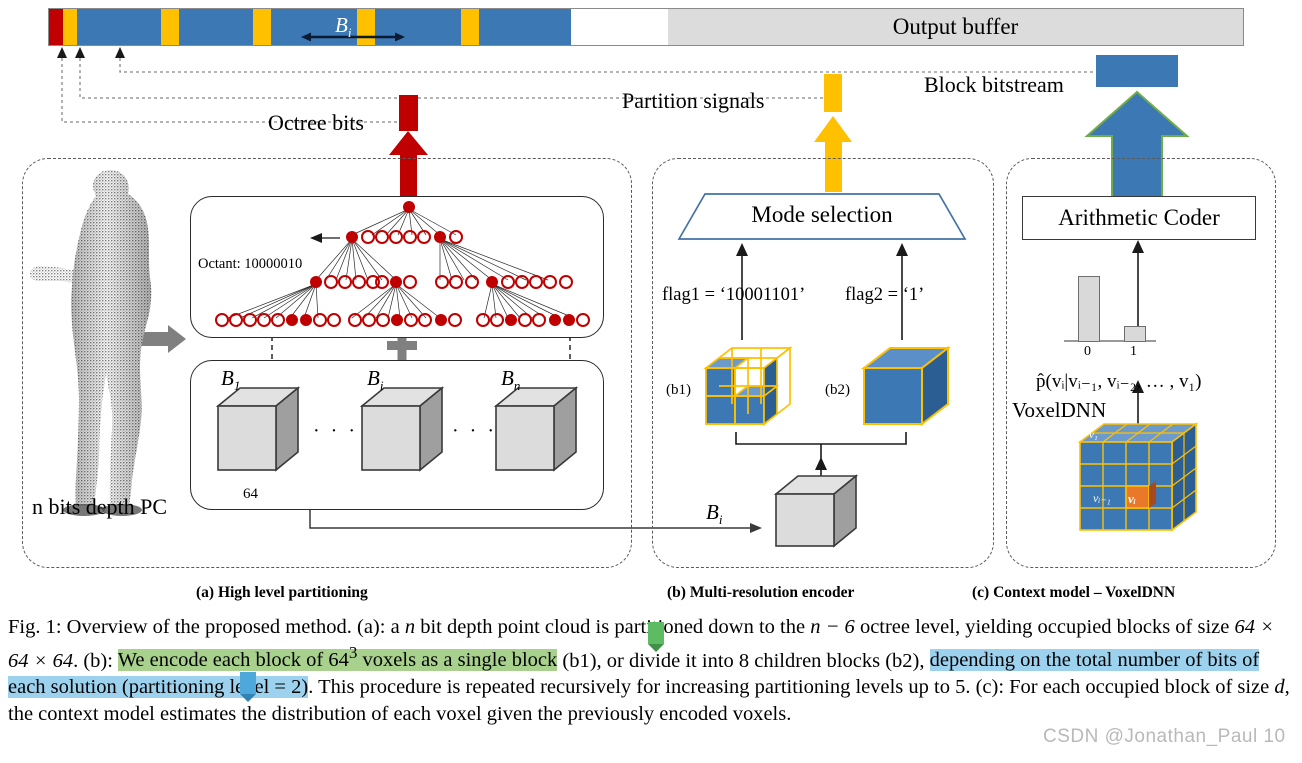 The height and width of the screenshot is (763, 1302). Describe the element at coordinates (627, 660) in the screenshot. I see `caption-text-6: (b1), or divide it` at that location.